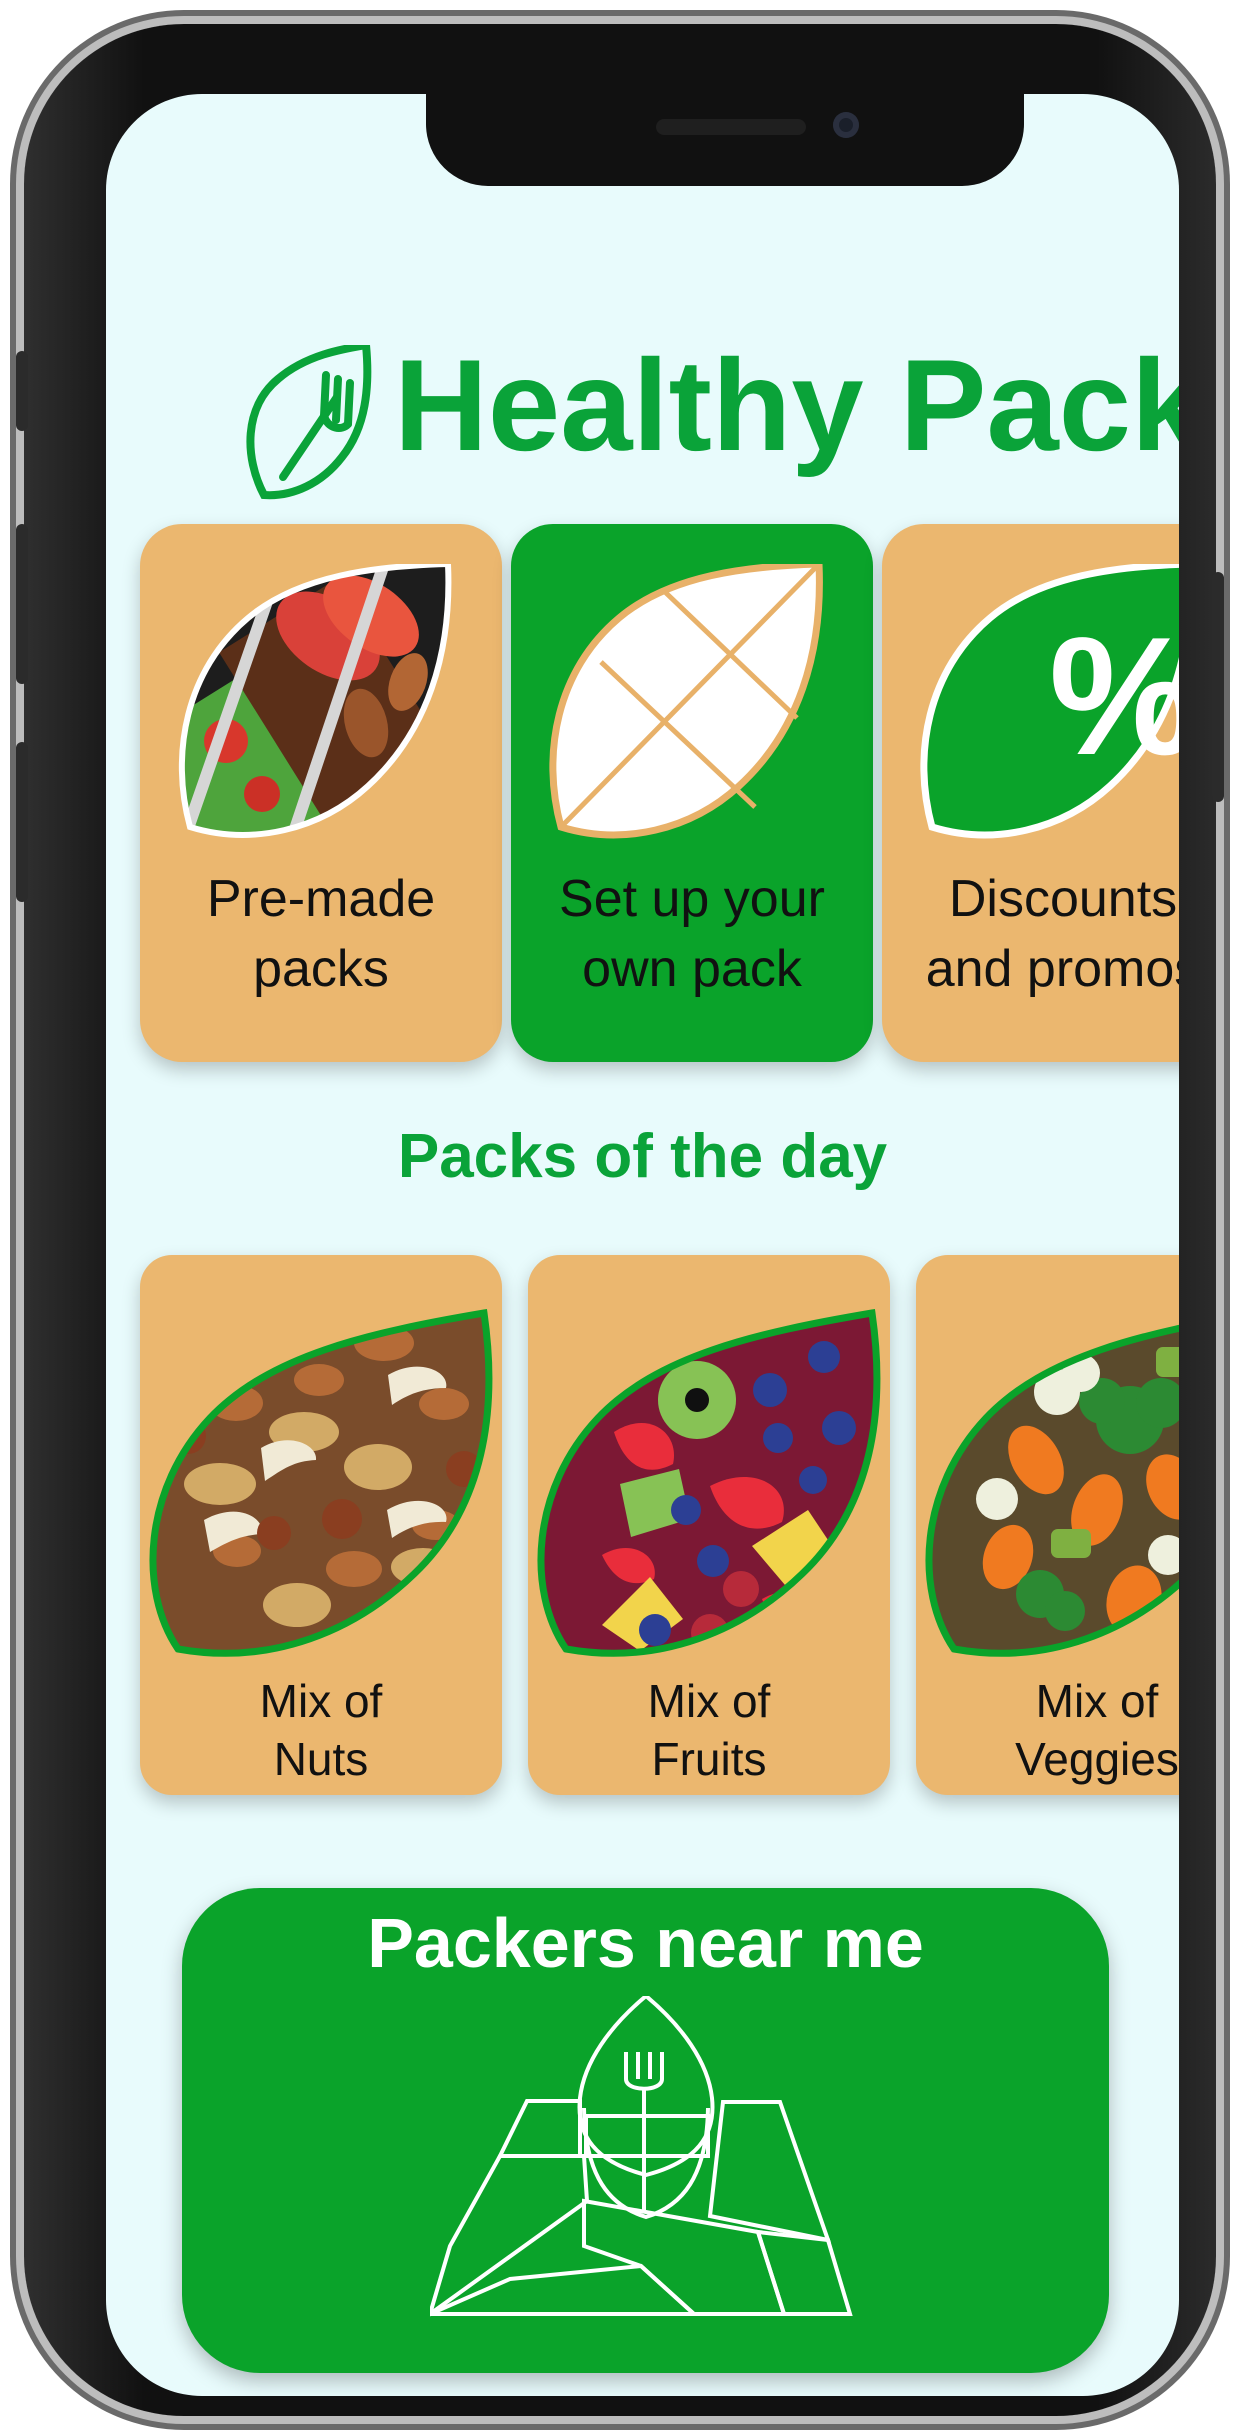  What do you see at coordinates (709, 1482) in the screenshot?
I see `fruit-mix-icon` at bounding box center [709, 1482].